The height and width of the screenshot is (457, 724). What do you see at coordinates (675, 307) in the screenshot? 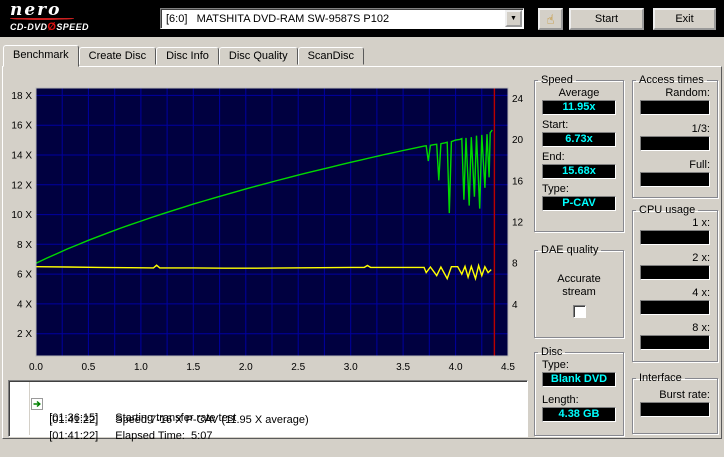
I see `cpu-4x-value` at bounding box center [675, 307].